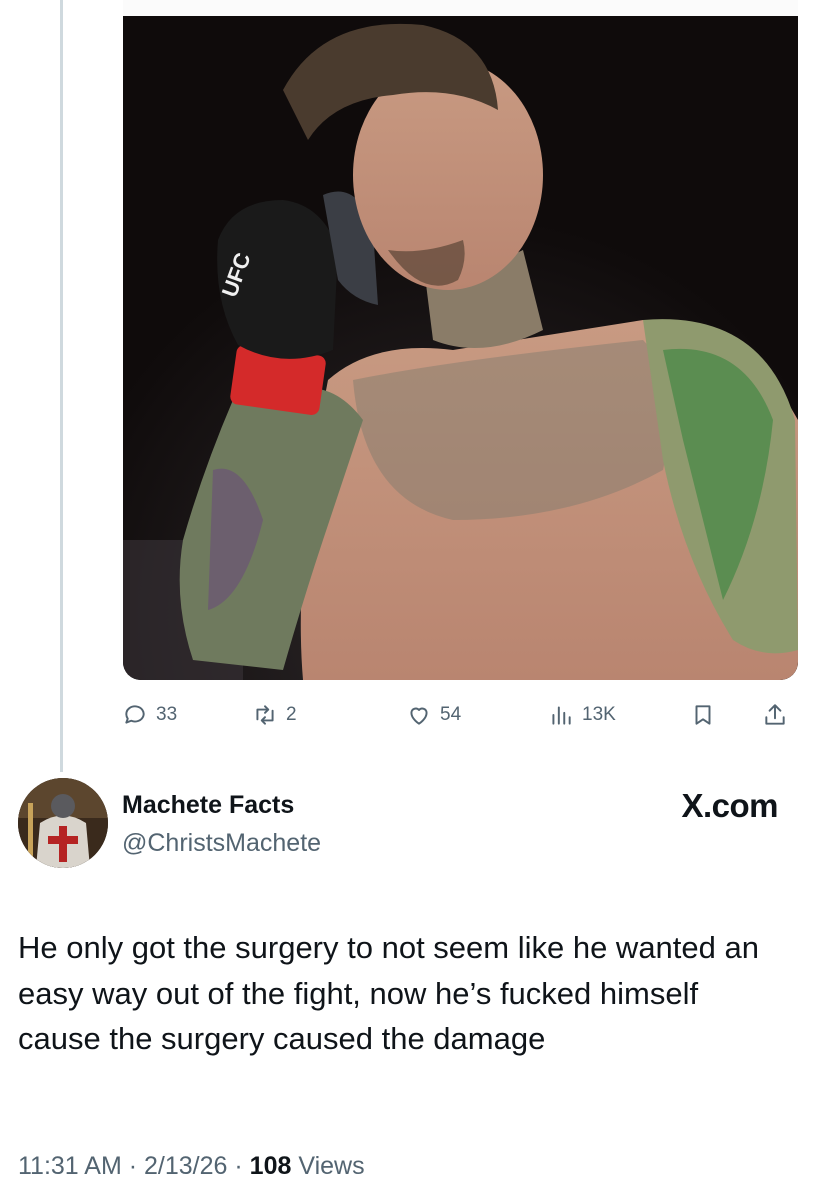 The image size is (816, 1200). I want to click on analytics-icon, so click(561, 715).